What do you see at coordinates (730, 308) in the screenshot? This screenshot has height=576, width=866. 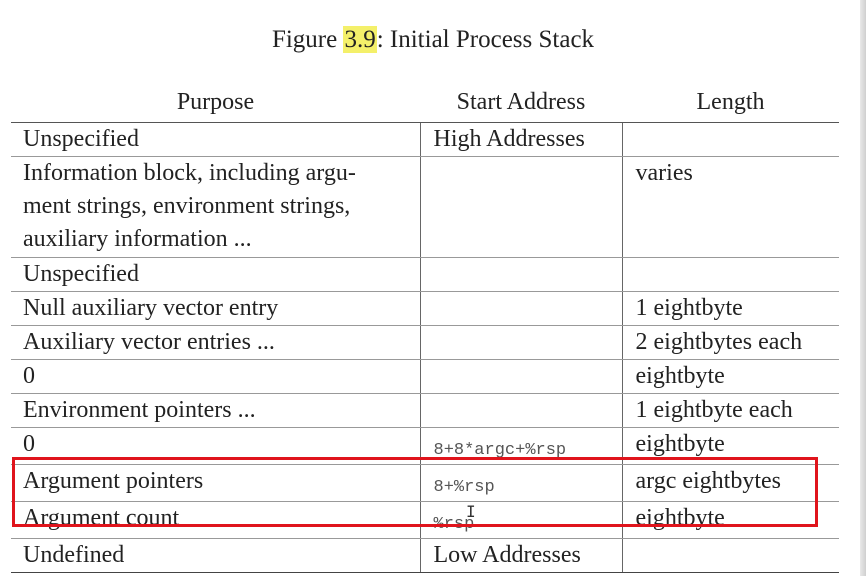 I see `length-cell: 1 eightbyte` at bounding box center [730, 308].